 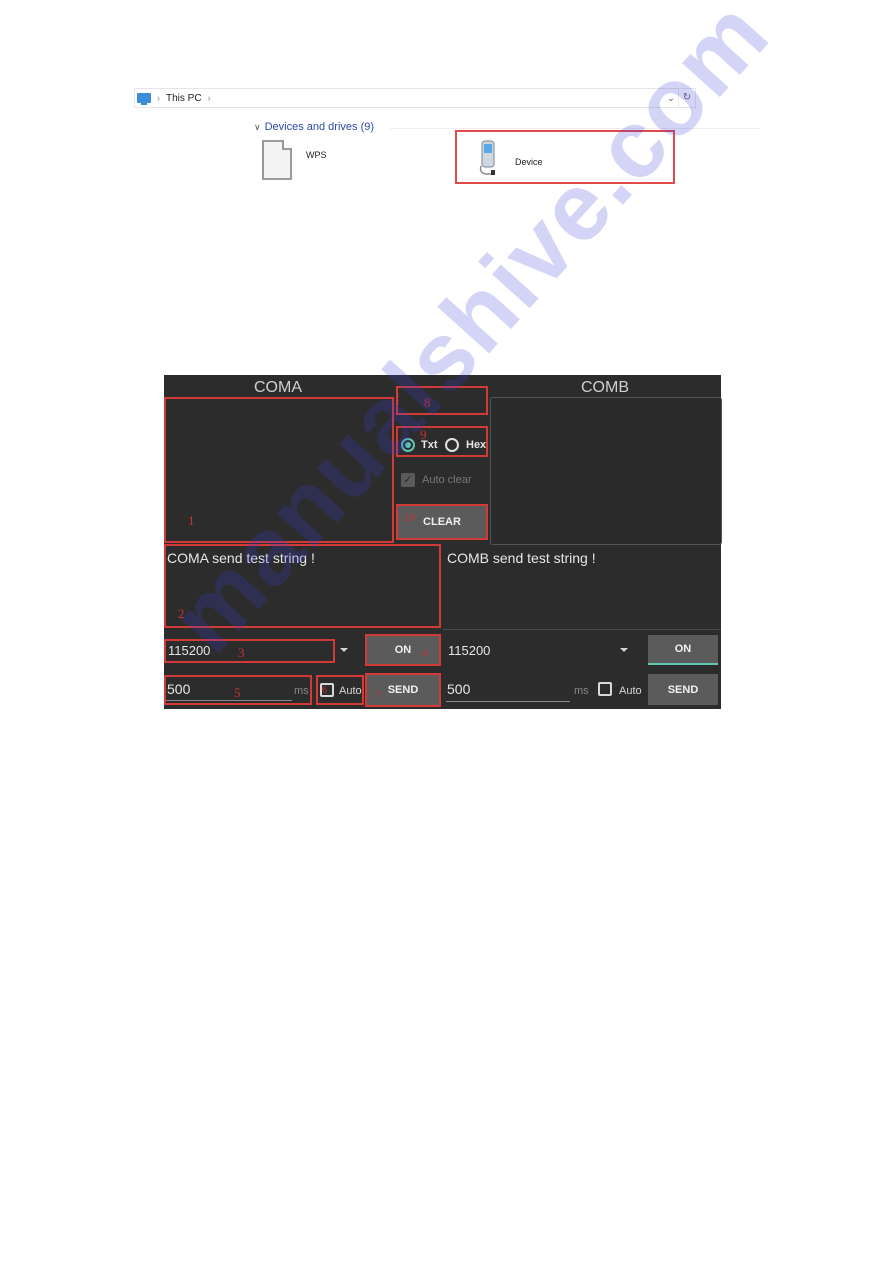 What do you see at coordinates (184, 98) in the screenshot?
I see `breadcrumb-this-pc: This PC` at bounding box center [184, 98].